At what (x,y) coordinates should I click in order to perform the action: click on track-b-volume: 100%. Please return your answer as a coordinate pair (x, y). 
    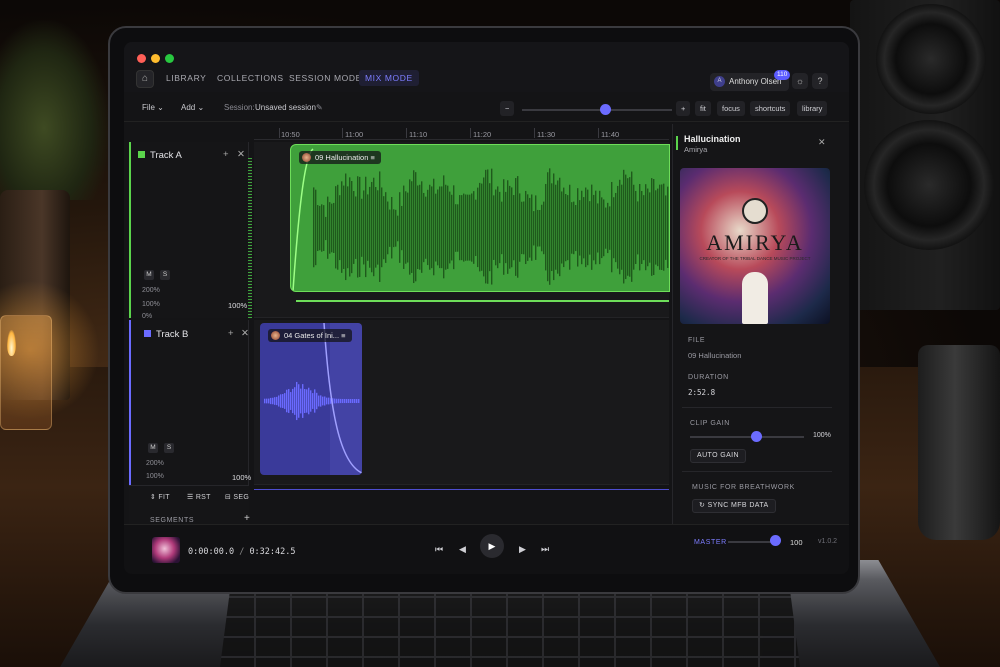
    Looking at the image, I should click on (241, 477).